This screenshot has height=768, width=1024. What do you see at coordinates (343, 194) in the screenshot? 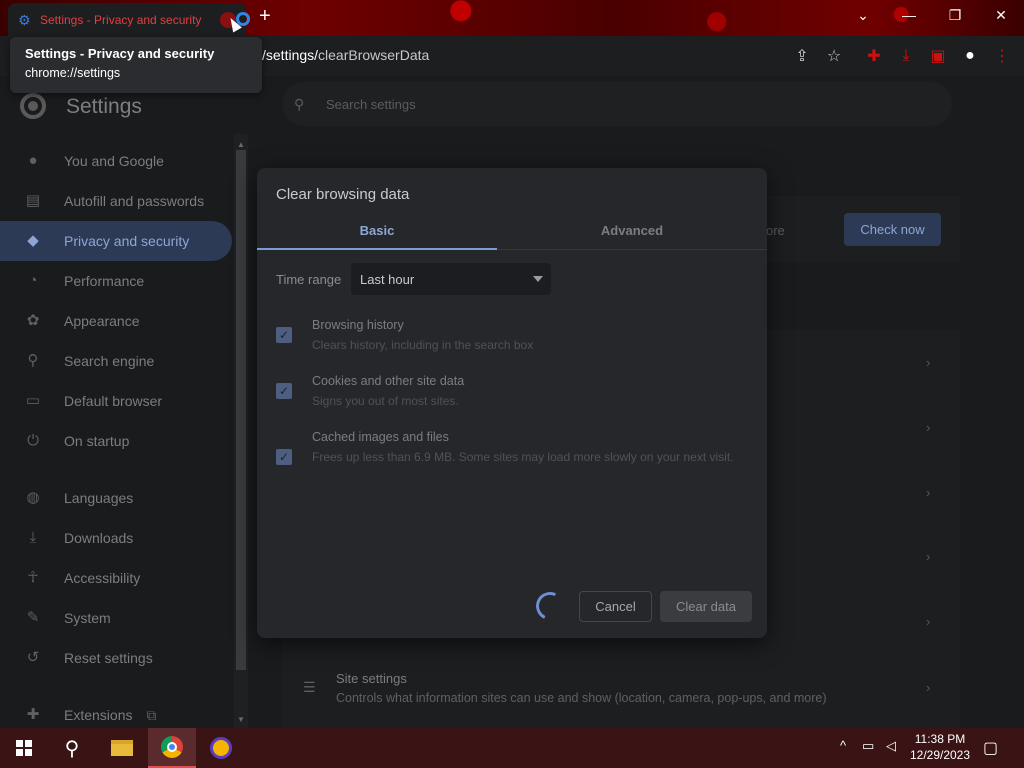
I see `dialog-title: Clear browsing data` at bounding box center [343, 194].